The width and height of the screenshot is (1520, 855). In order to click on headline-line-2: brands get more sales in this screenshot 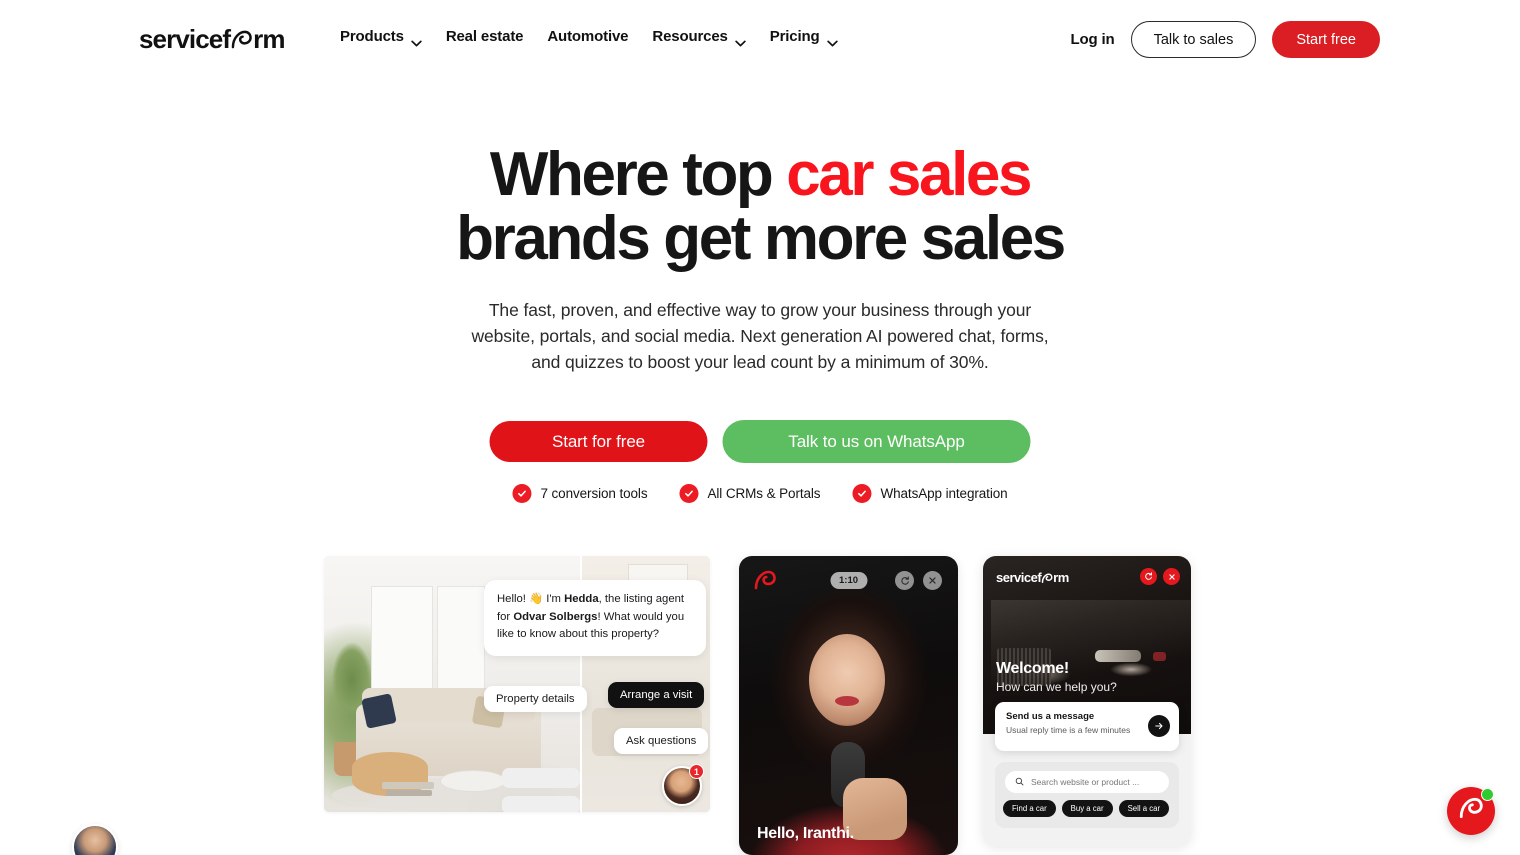, I will do `click(761, 239)`.